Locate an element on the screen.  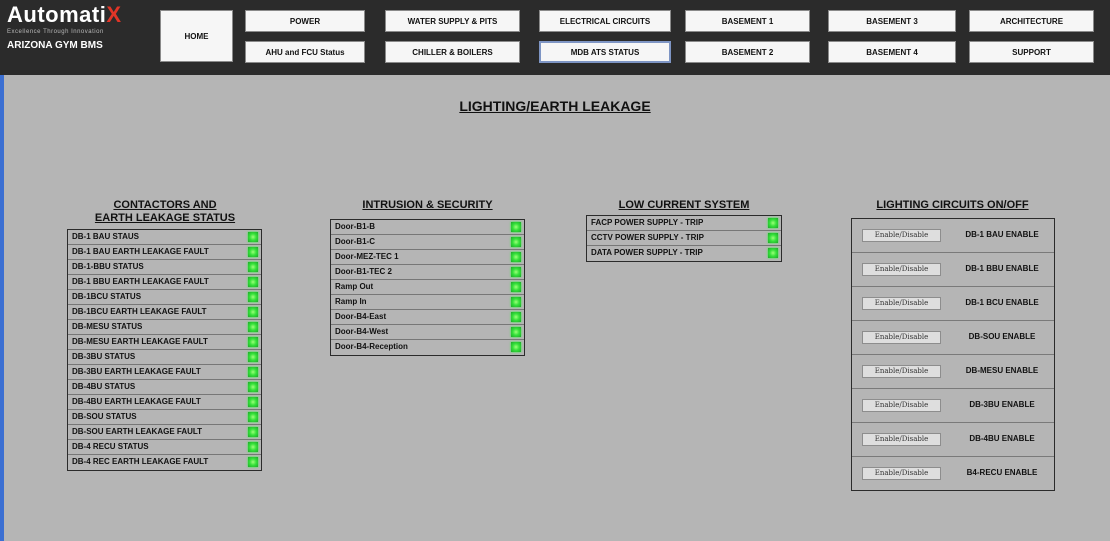
status-label: DB-1 BBU EARTH LEAKAGE FAULT is located at coordinates (140, 281).